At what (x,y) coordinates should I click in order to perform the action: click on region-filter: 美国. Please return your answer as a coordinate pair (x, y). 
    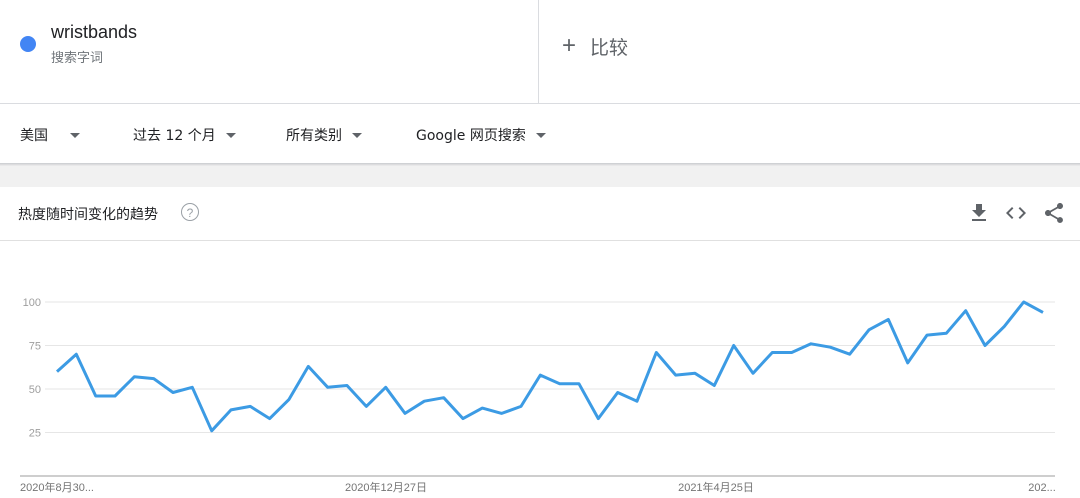
    Looking at the image, I should click on (50, 135).